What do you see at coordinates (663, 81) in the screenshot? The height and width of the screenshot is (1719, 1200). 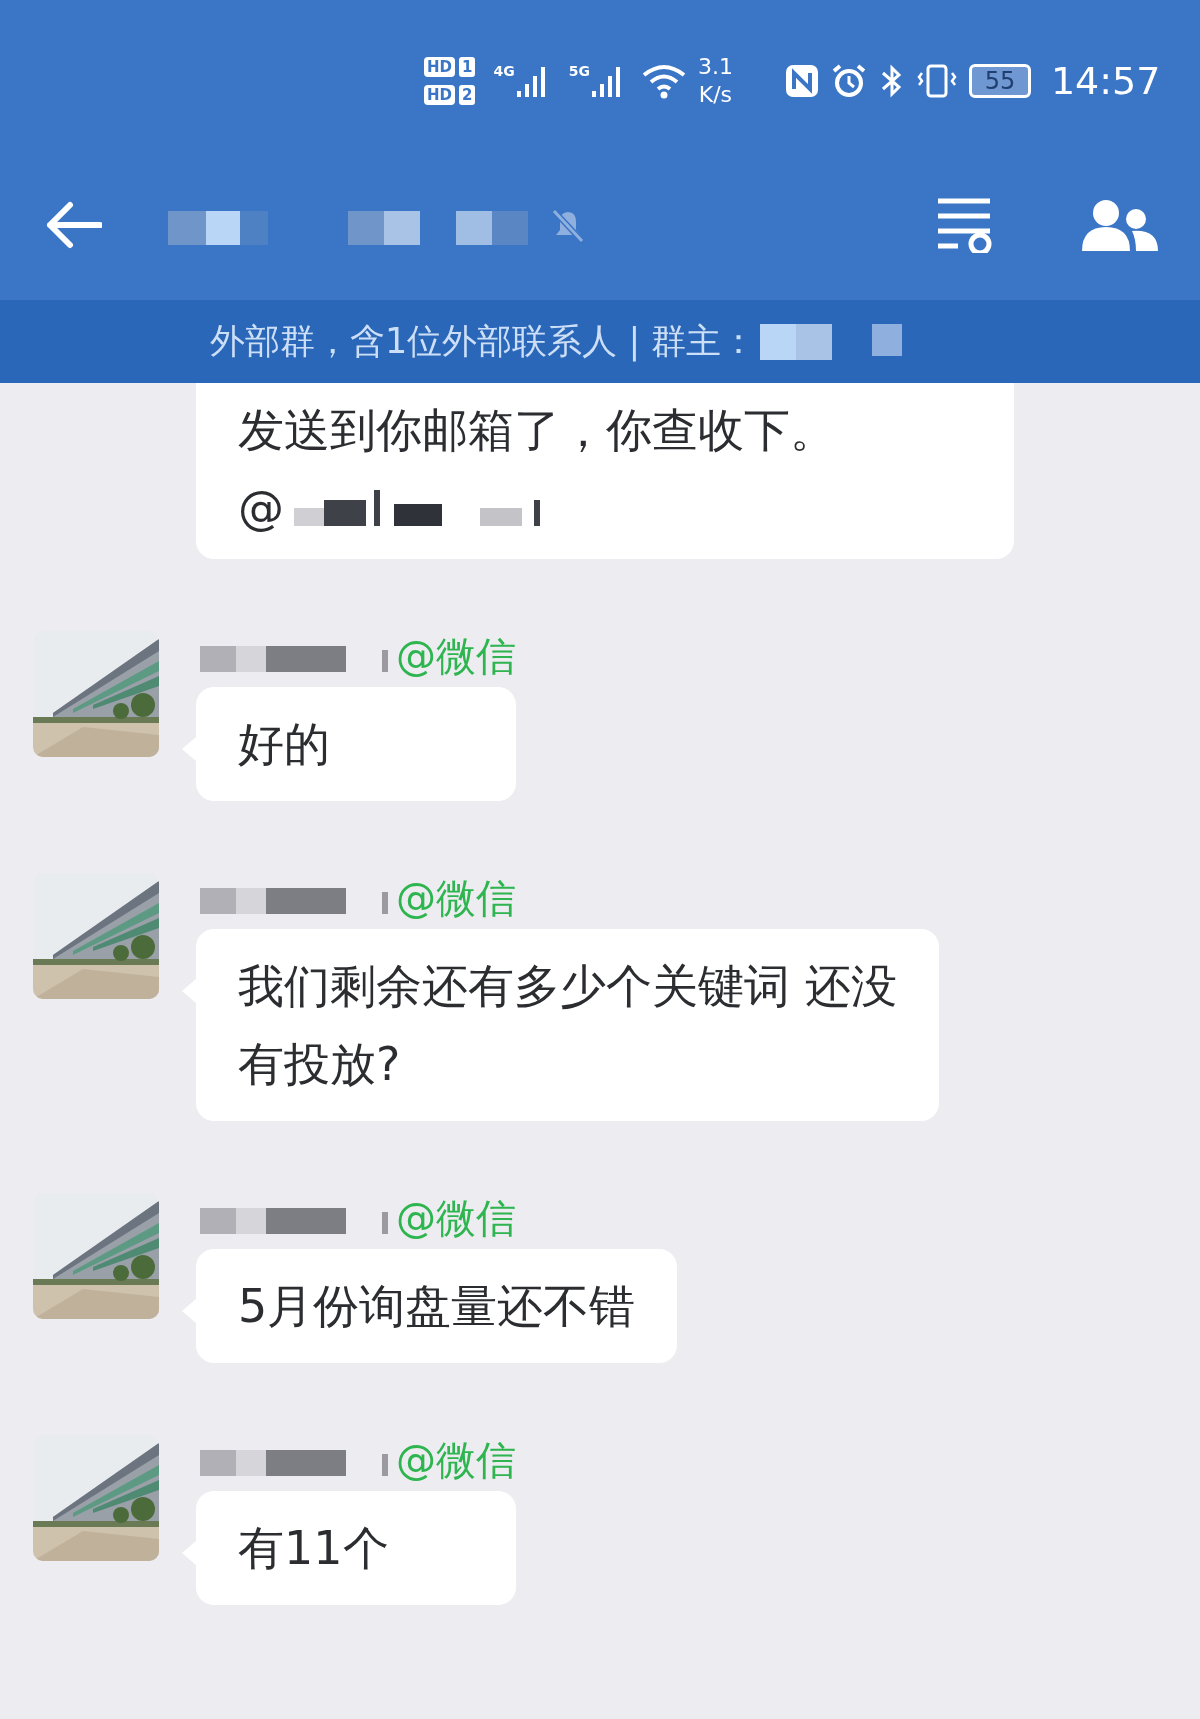 I see `wifi-icon` at bounding box center [663, 81].